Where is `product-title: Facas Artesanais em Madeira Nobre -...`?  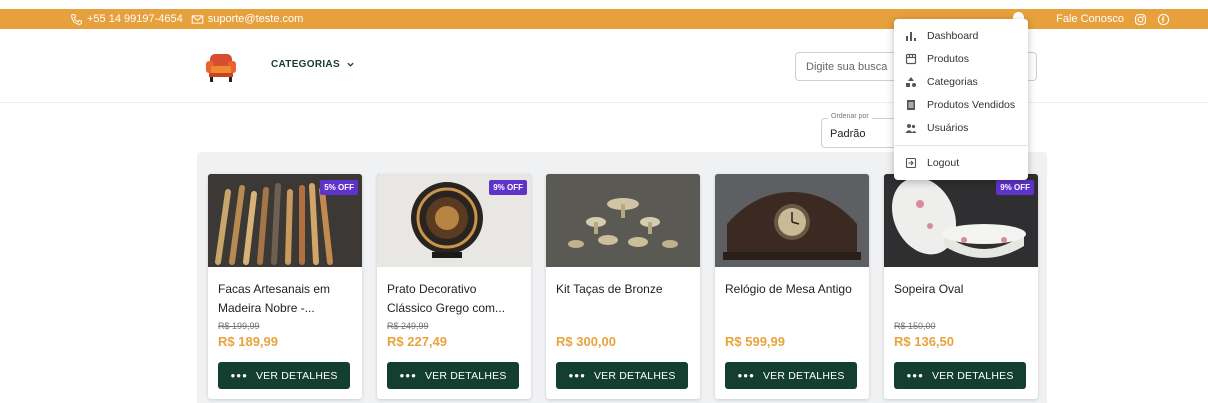 product-title: Facas Artesanais em Madeira Nobre -... is located at coordinates (274, 298).